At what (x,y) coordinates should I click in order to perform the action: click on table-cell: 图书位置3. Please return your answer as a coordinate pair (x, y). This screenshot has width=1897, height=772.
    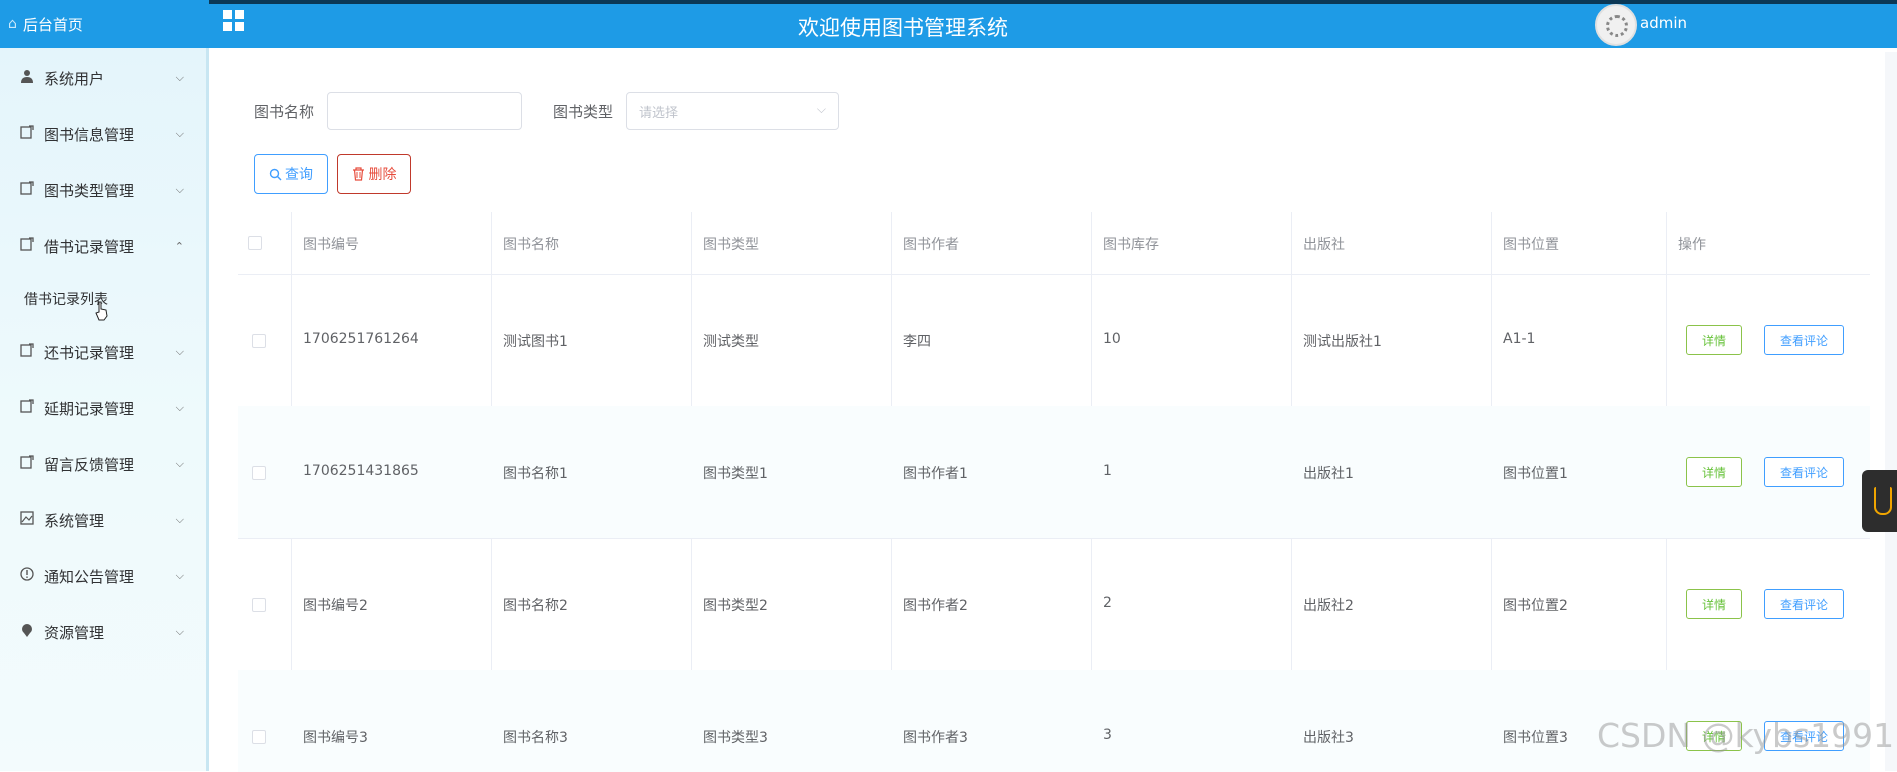
    Looking at the image, I should click on (1535, 738).